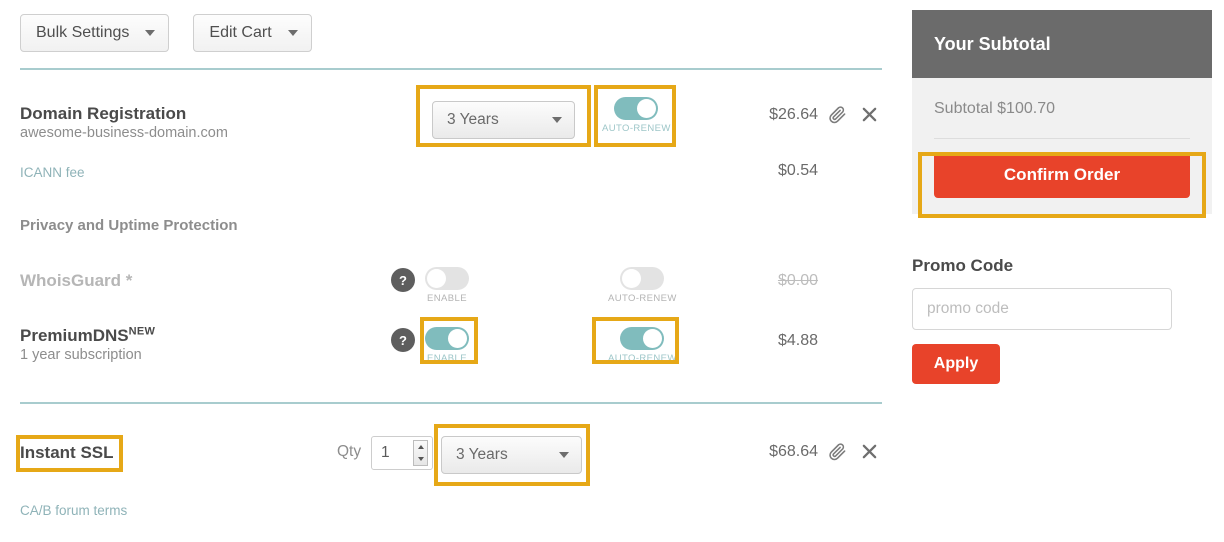 This screenshot has height=542, width=1224. Describe the element at coordinates (793, 114) in the screenshot. I see `domain-price: $26.64` at that location.